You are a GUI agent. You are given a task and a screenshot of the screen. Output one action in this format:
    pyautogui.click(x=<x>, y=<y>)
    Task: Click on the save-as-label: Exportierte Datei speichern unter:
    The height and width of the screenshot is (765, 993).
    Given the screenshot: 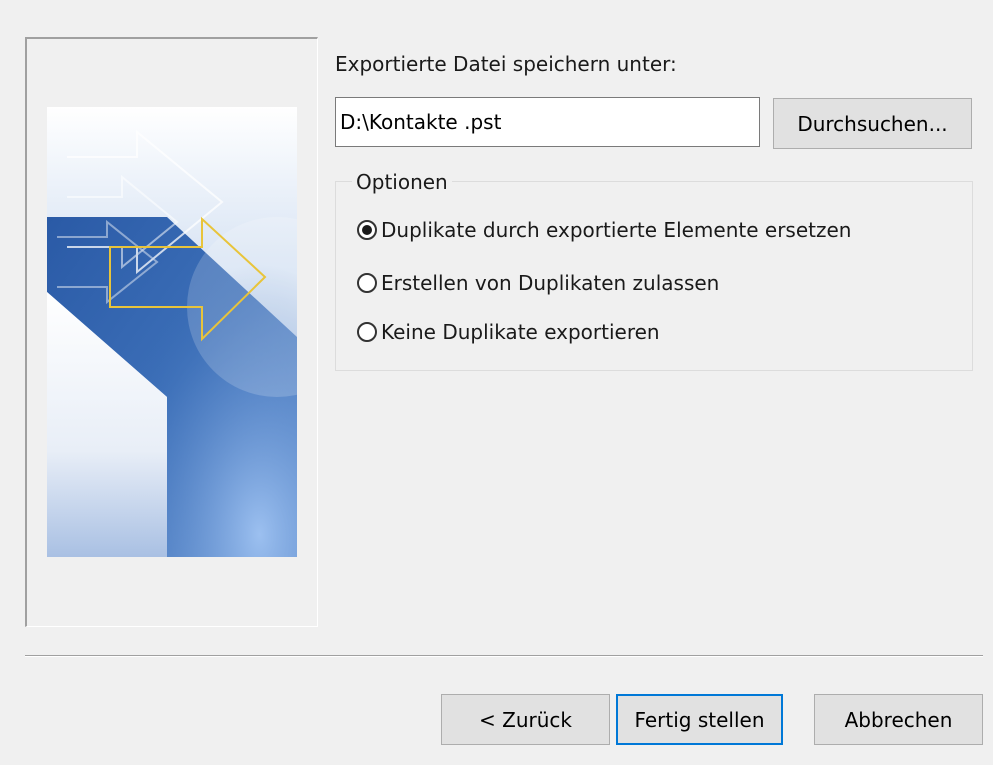 What is the action you would take?
    pyautogui.click(x=506, y=64)
    